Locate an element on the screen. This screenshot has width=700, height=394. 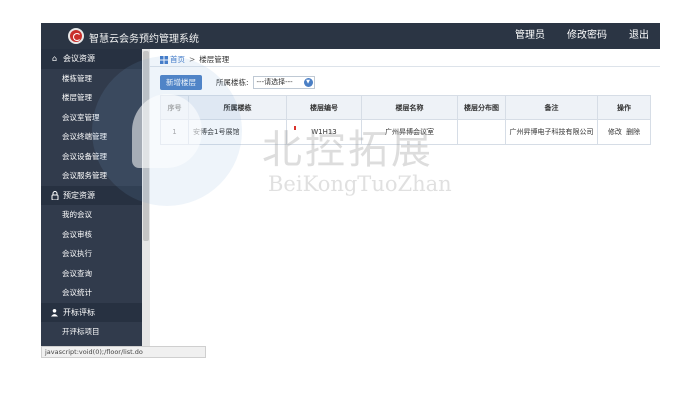
column-header: 楼层编号 is located at coordinates (324, 107).